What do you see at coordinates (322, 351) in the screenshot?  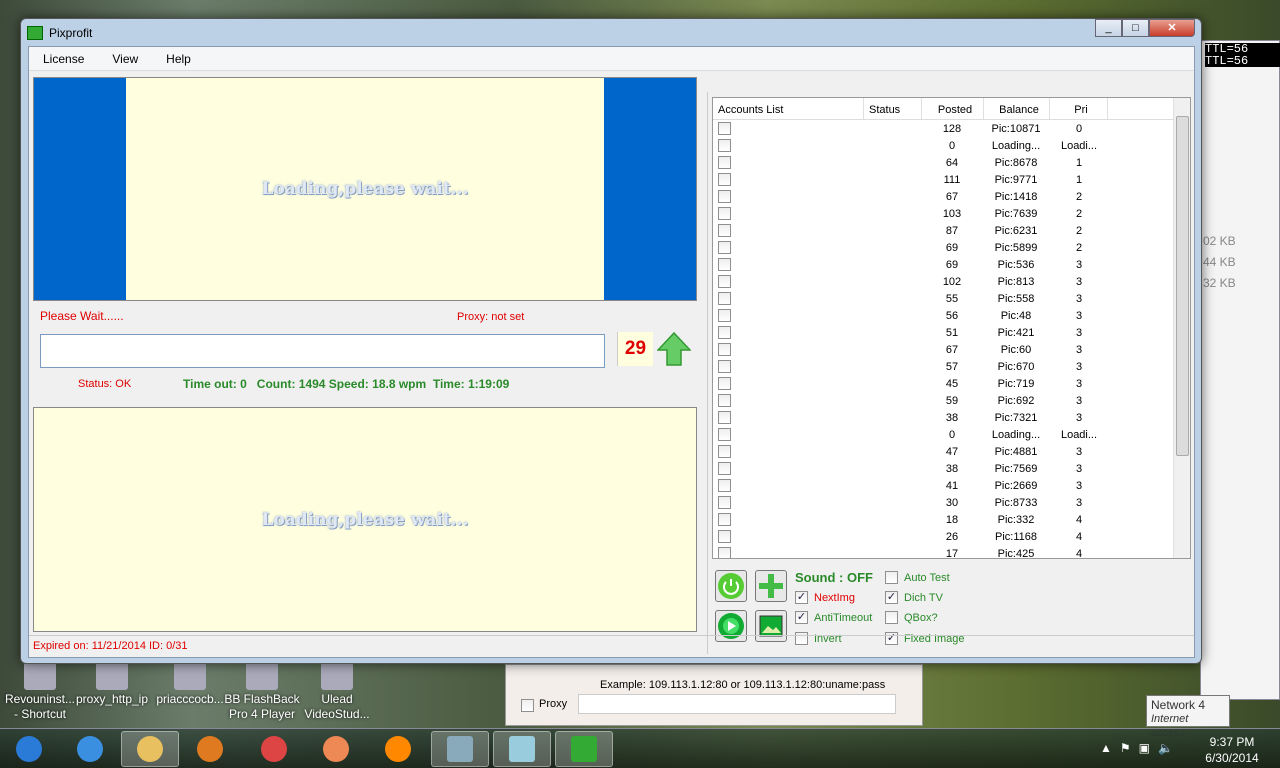 I see `captcha-input` at bounding box center [322, 351].